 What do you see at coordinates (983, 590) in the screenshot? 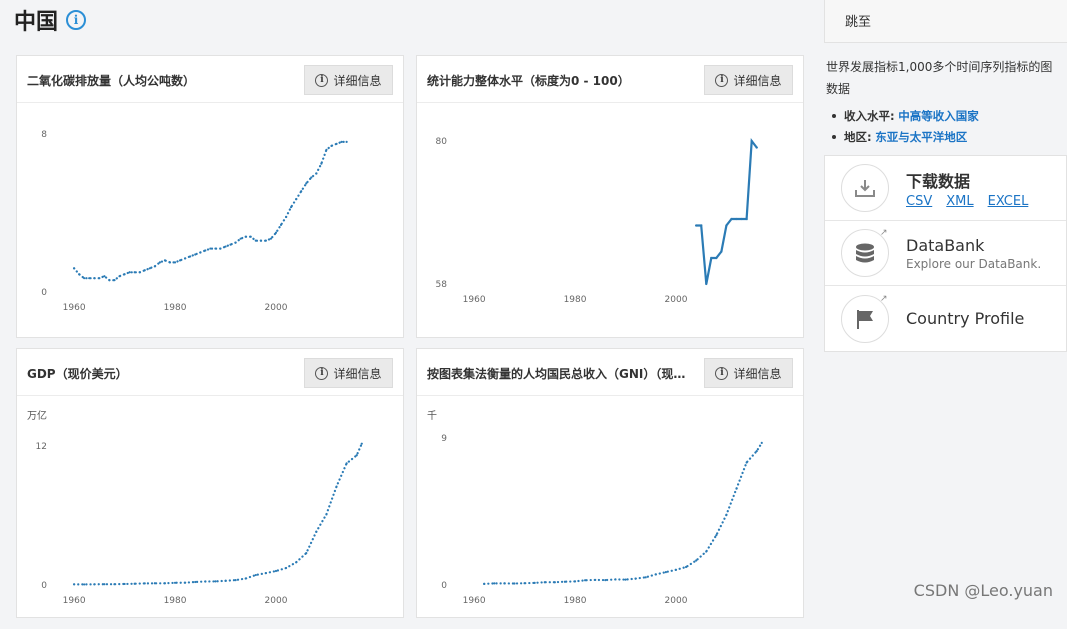
I see `watermark: CSDN @Leo.yuan` at bounding box center [983, 590].